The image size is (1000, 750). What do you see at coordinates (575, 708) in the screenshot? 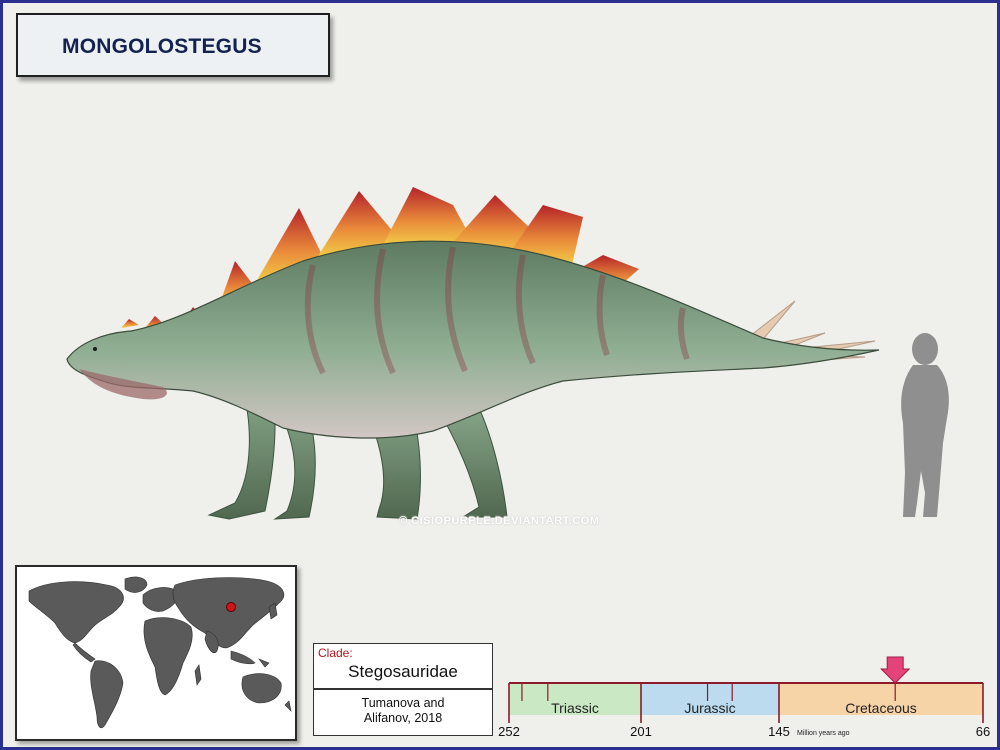
I see `period-label-triassic: Triassic` at bounding box center [575, 708].